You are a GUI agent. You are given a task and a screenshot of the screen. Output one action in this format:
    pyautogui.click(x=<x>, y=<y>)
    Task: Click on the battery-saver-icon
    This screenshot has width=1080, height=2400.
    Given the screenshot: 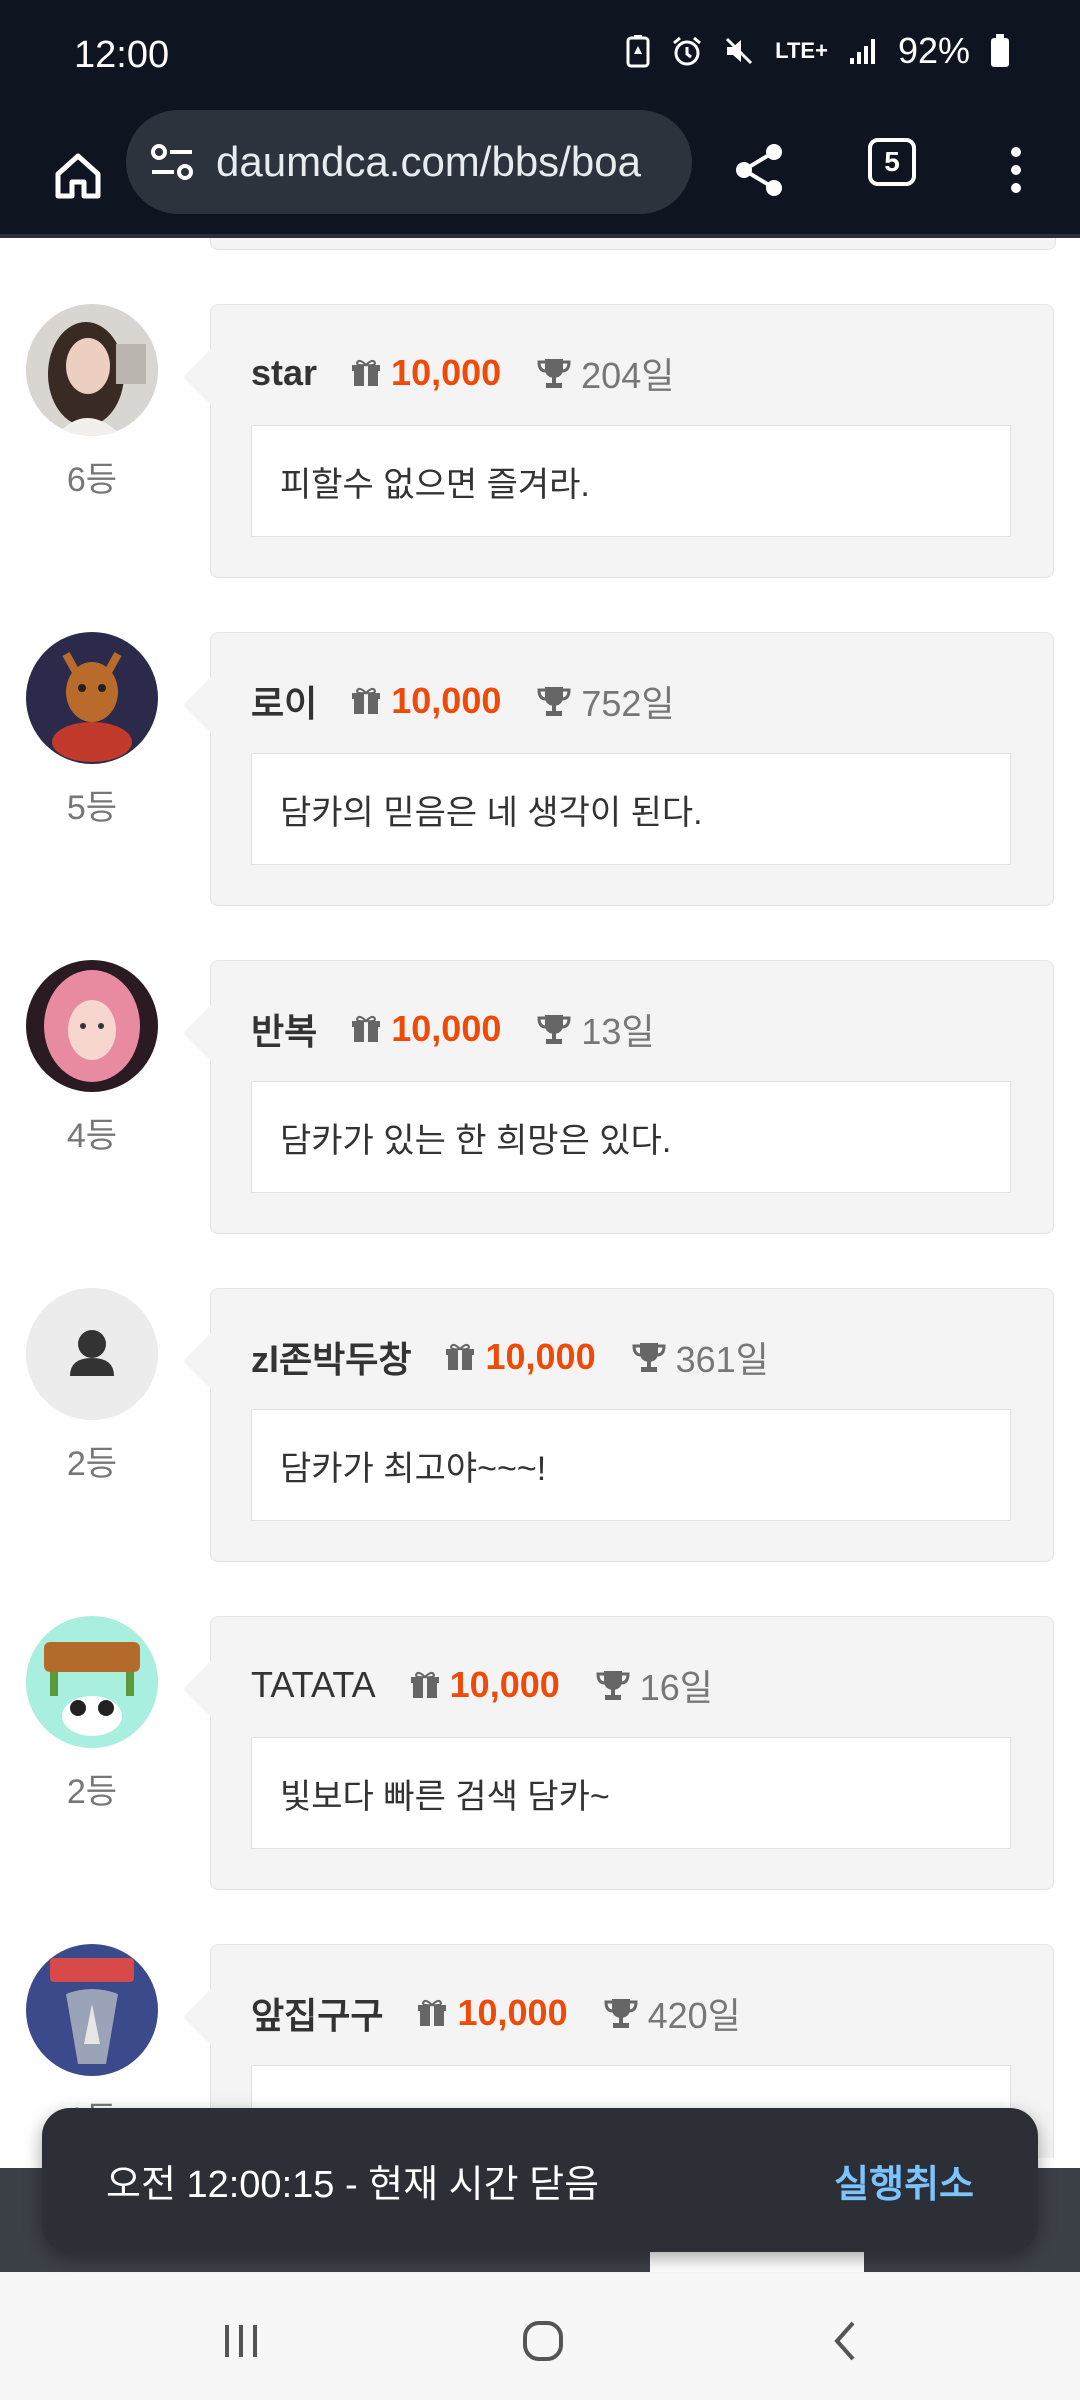 What is the action you would take?
    pyautogui.click(x=638, y=51)
    